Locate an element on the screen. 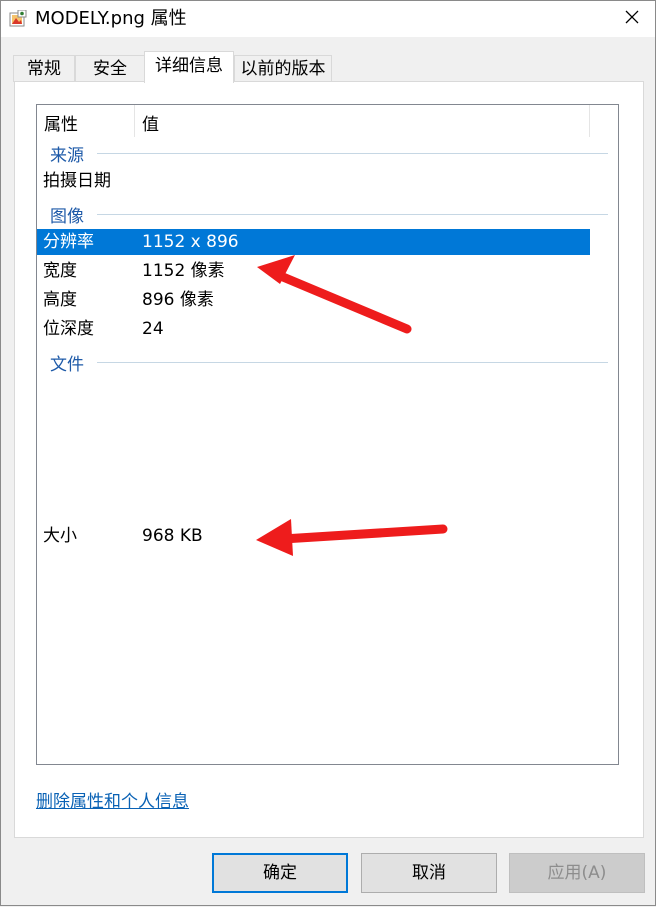 This screenshot has width=656, height=907. group-file: 文件 is located at coordinates (327, 362).